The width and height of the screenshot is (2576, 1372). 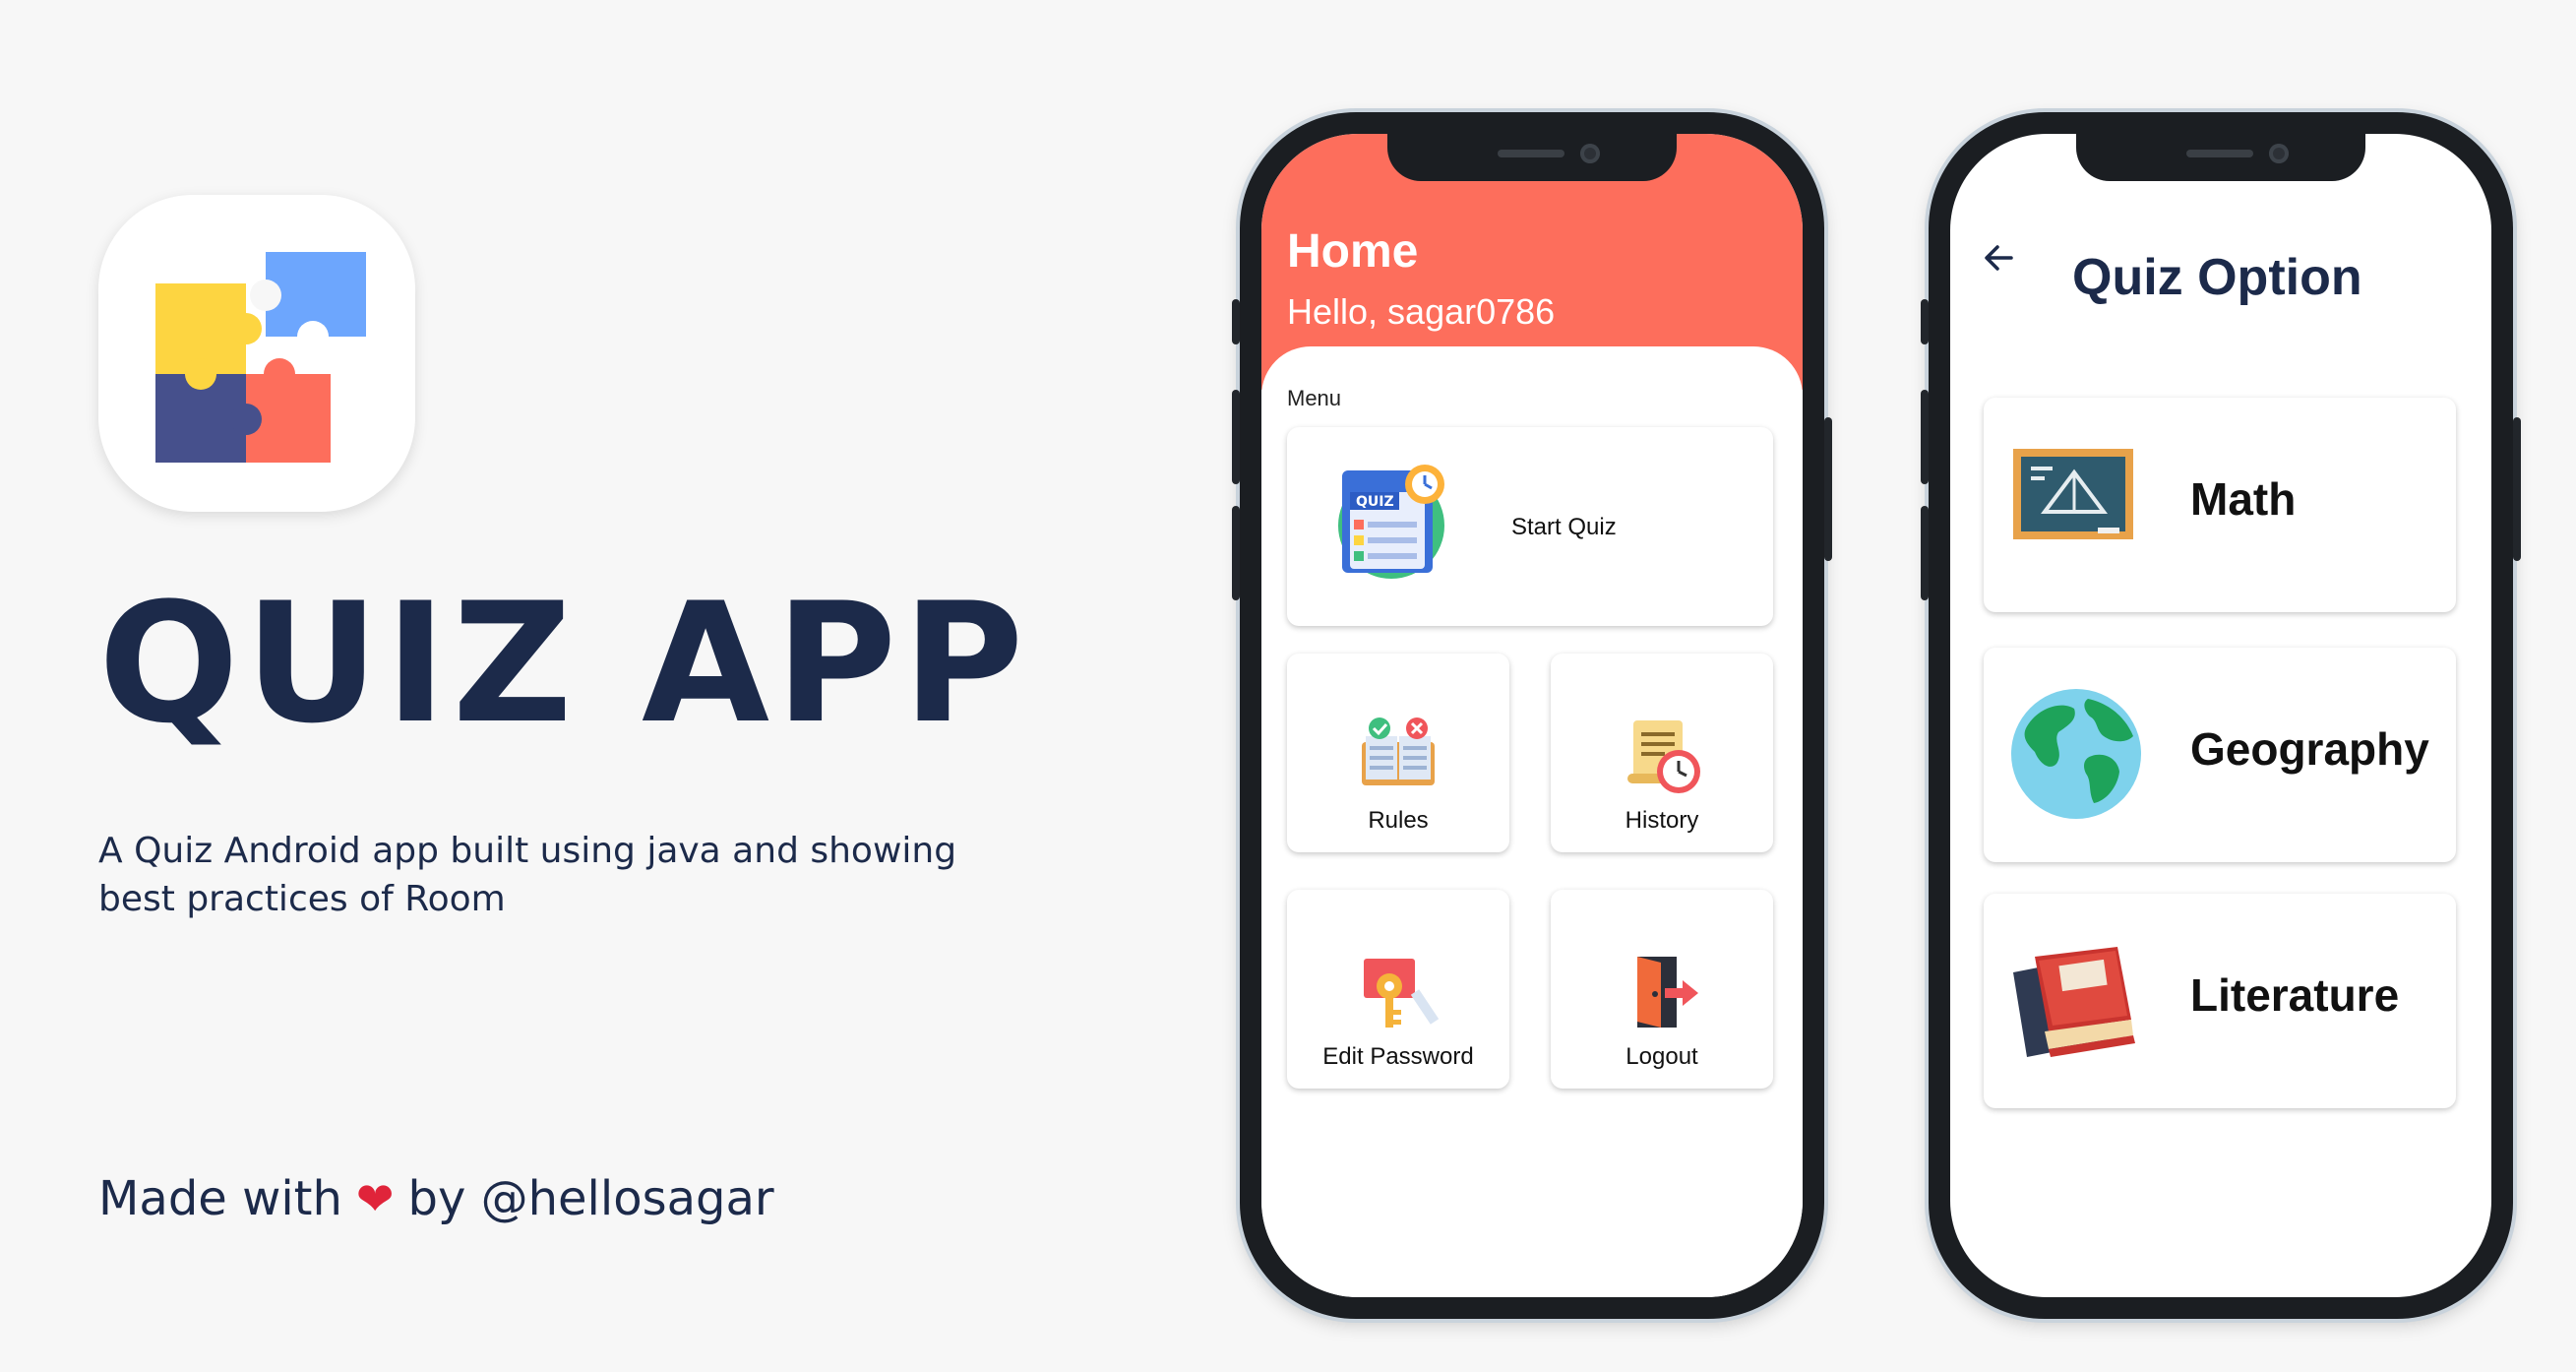 I want to click on globe-icon, so click(x=2076, y=754).